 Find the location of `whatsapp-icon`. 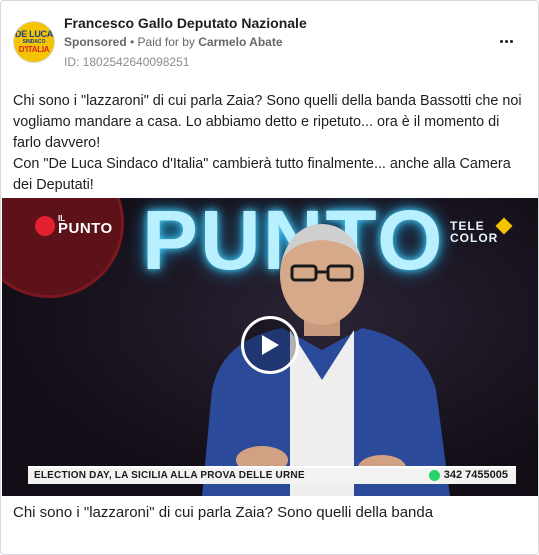

whatsapp-icon is located at coordinates (434, 475).